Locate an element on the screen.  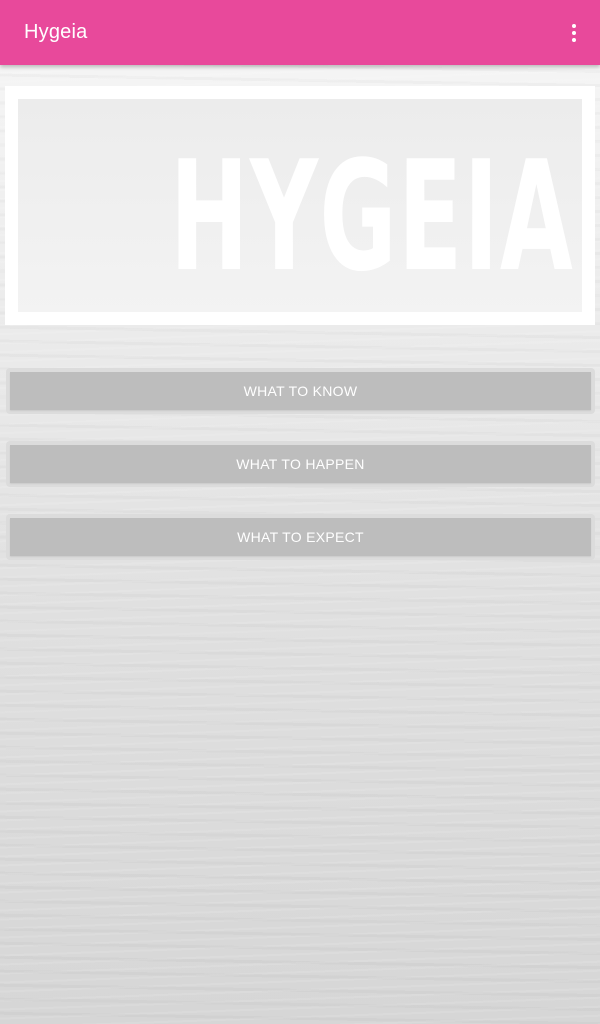
what-to-know-label: WHAT TO KNOW is located at coordinates (300, 391).